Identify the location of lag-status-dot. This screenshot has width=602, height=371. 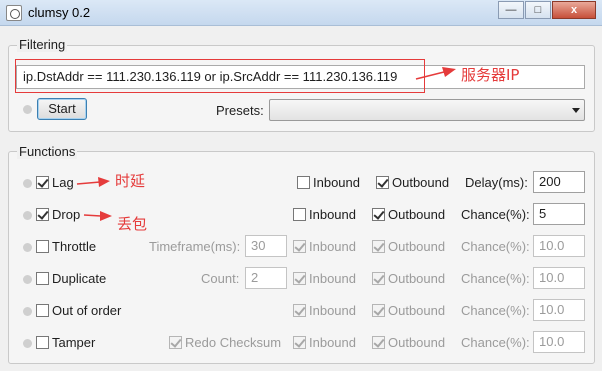
(27, 183).